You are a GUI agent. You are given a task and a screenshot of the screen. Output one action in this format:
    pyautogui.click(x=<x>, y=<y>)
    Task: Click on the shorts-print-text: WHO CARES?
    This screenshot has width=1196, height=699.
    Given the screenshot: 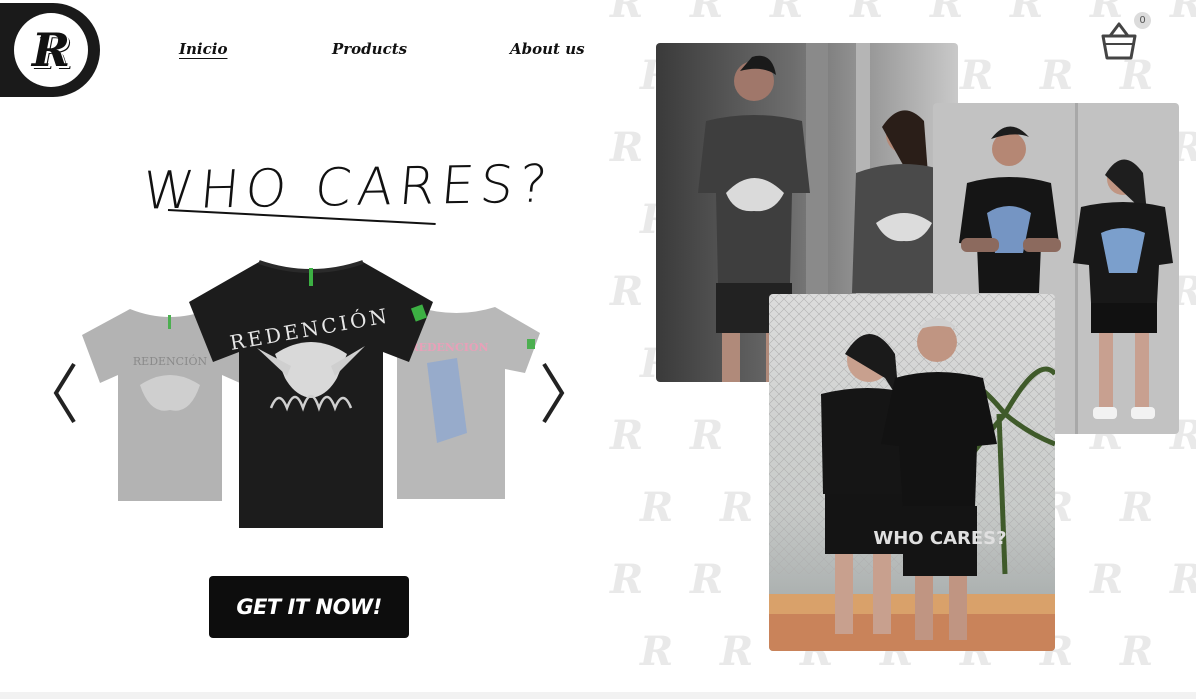 What is the action you would take?
    pyautogui.click(x=939, y=538)
    